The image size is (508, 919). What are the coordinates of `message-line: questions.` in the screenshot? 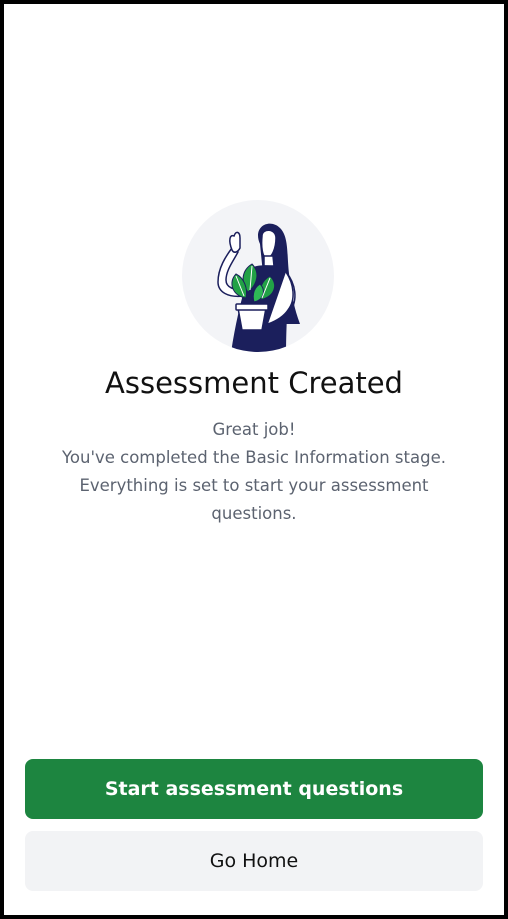 It's located at (254, 513).